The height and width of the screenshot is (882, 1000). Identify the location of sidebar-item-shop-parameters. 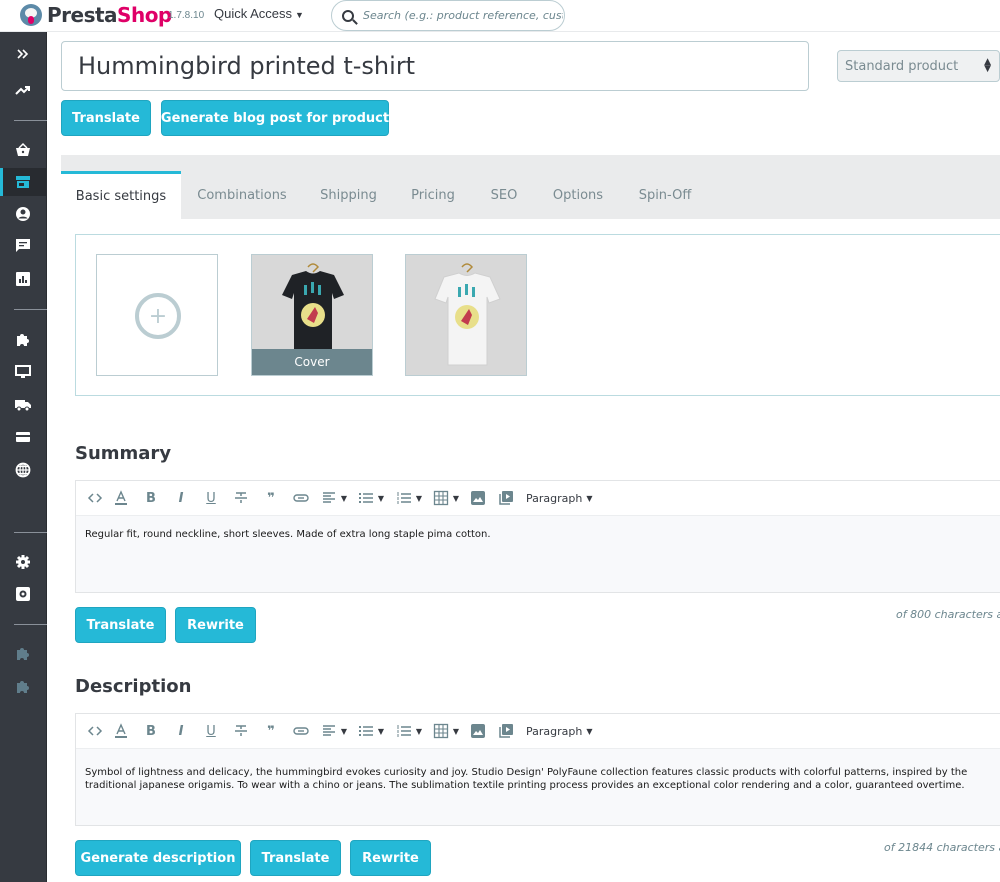
(23, 562).